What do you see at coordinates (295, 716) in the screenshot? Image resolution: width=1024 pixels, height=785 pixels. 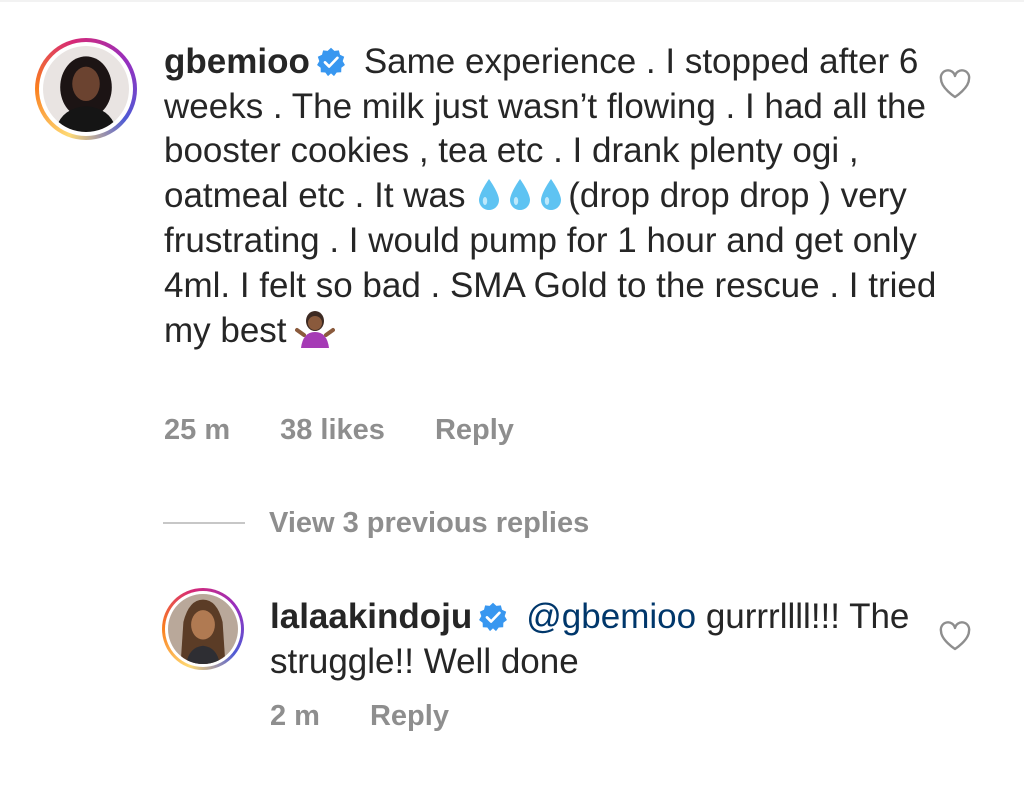 I see `reply-timestamp: 2 m` at bounding box center [295, 716].